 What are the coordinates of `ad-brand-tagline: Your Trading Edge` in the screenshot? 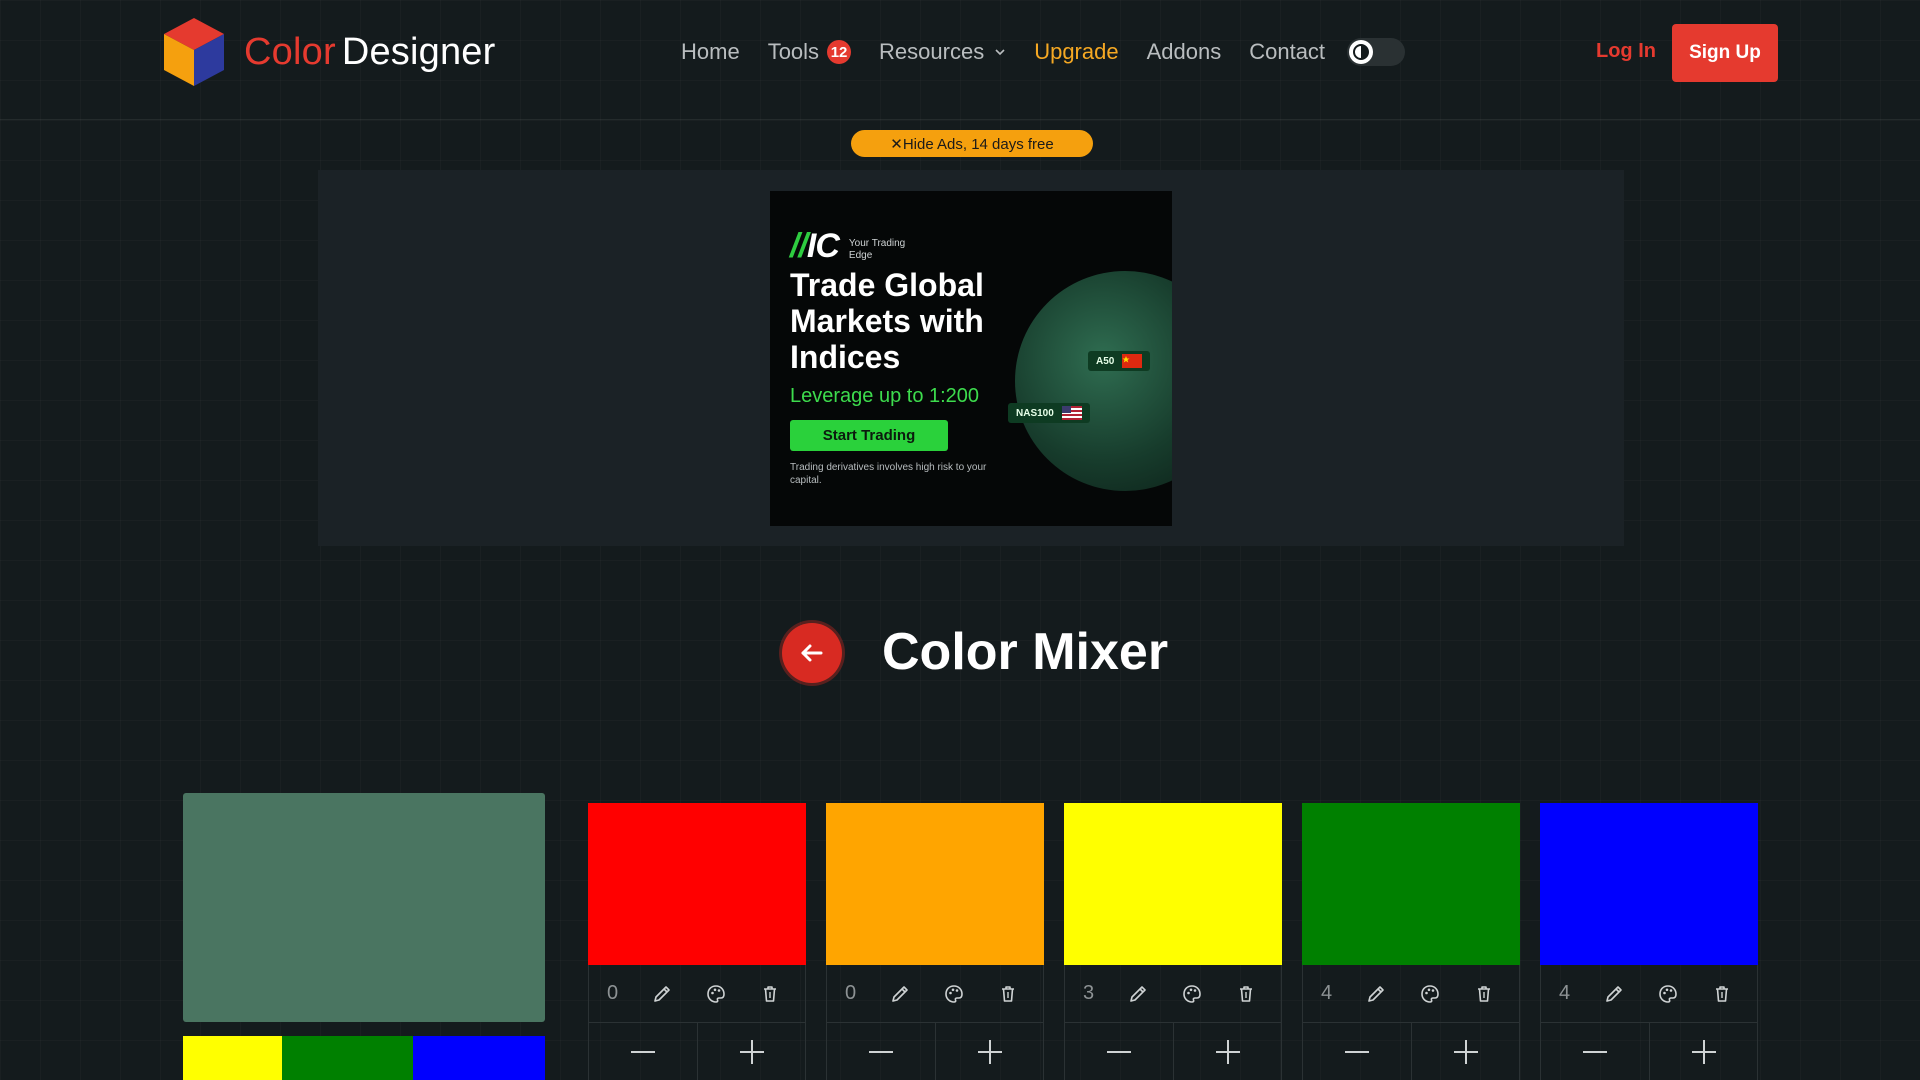 It's located at (877, 249).